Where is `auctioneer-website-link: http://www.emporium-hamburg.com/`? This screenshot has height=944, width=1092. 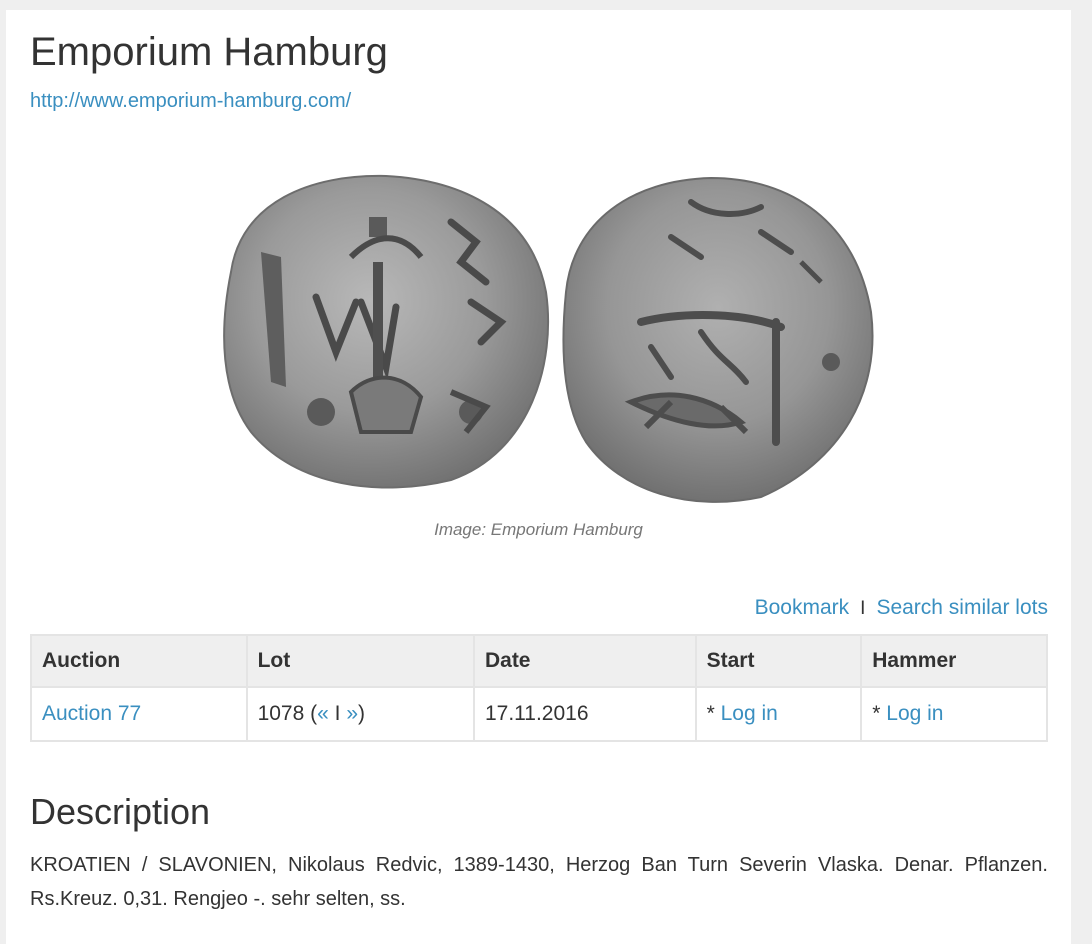 auctioneer-website-link: http://www.emporium-hamburg.com/ is located at coordinates (190, 101).